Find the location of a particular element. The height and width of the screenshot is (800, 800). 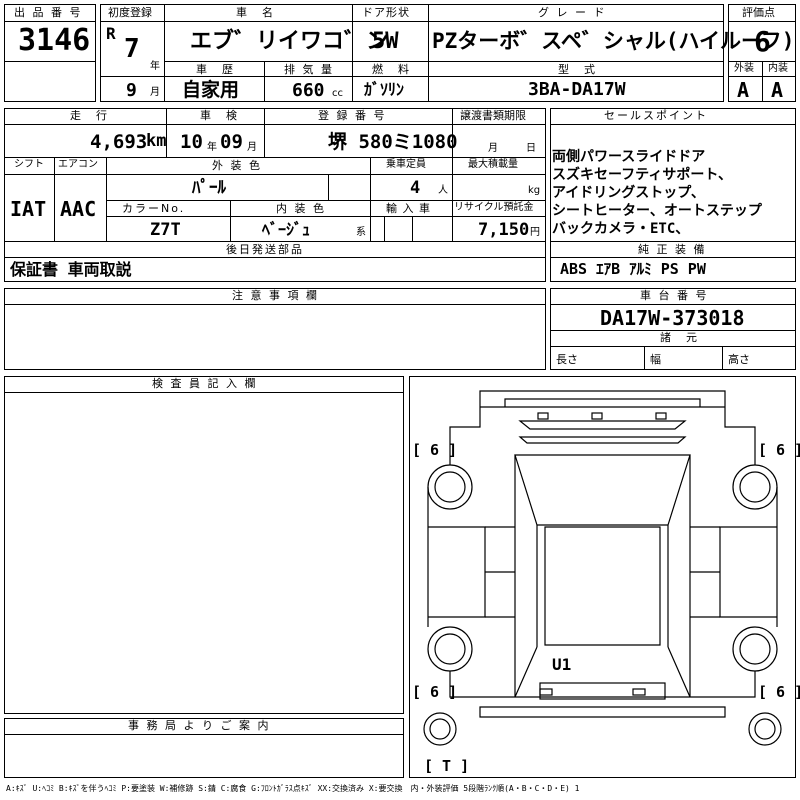

sales-point-line: 両側パワースライドドア is located at coordinates (629, 157).